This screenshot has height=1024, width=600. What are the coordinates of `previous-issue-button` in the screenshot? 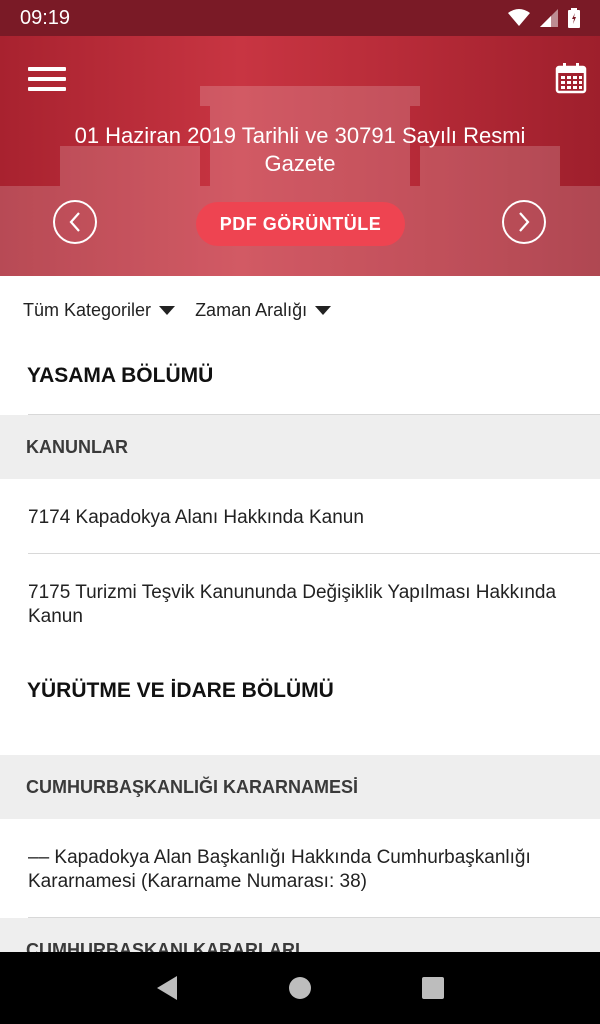 It's located at (75, 222).